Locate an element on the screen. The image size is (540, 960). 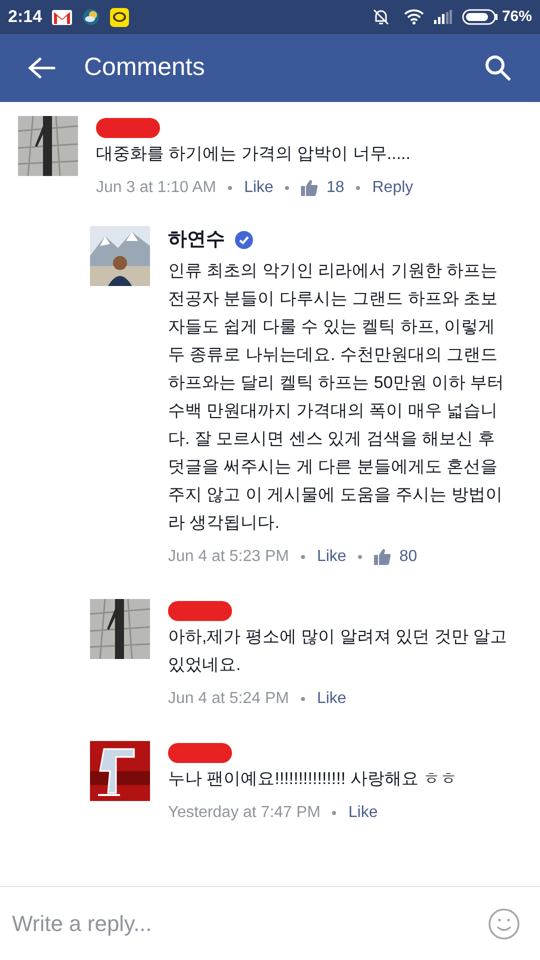
reply-link: Reply is located at coordinates (393, 188).